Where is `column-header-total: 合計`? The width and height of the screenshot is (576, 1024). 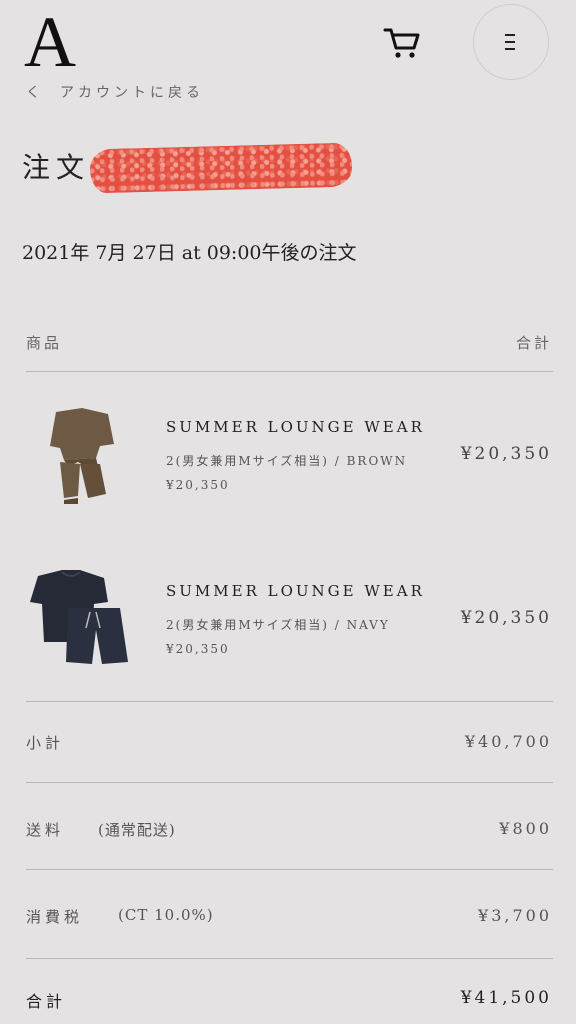
column-header-total: 合計 is located at coordinates (533, 343).